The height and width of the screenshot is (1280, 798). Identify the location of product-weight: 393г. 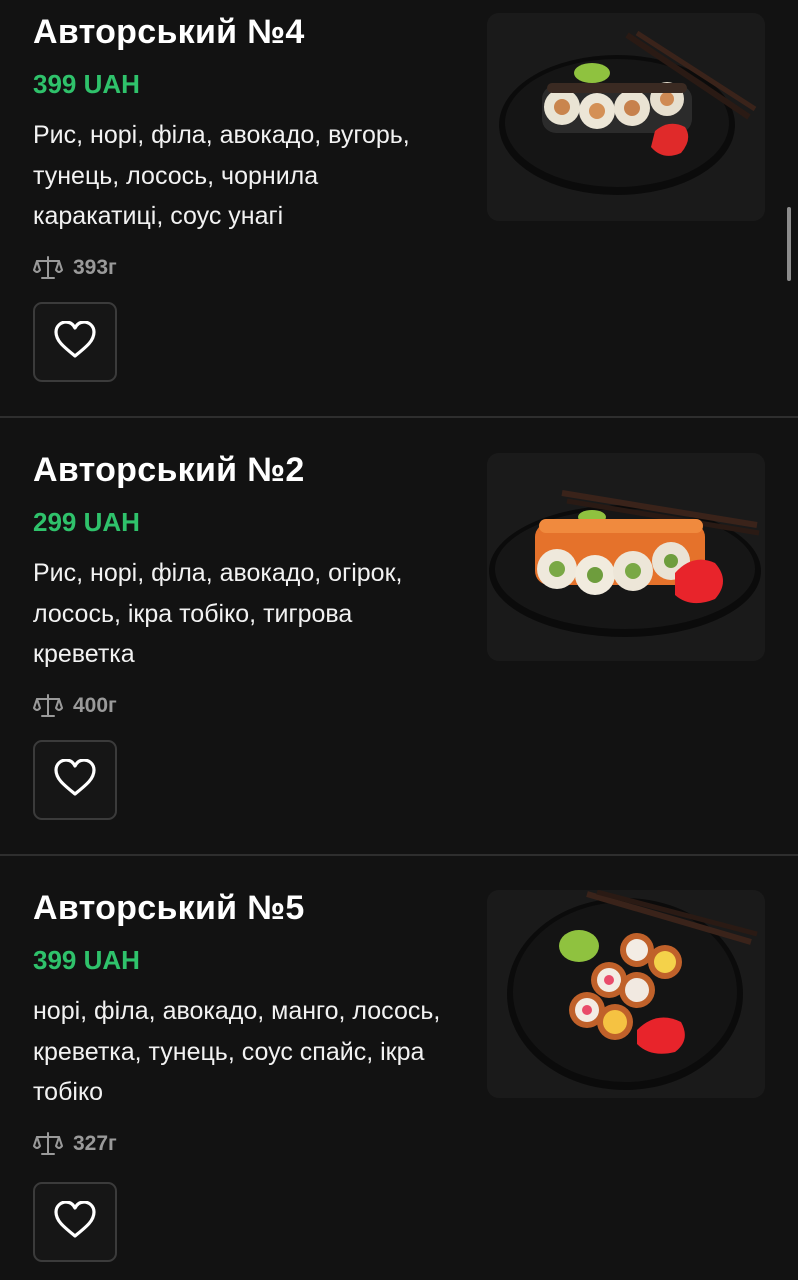
(75, 268).